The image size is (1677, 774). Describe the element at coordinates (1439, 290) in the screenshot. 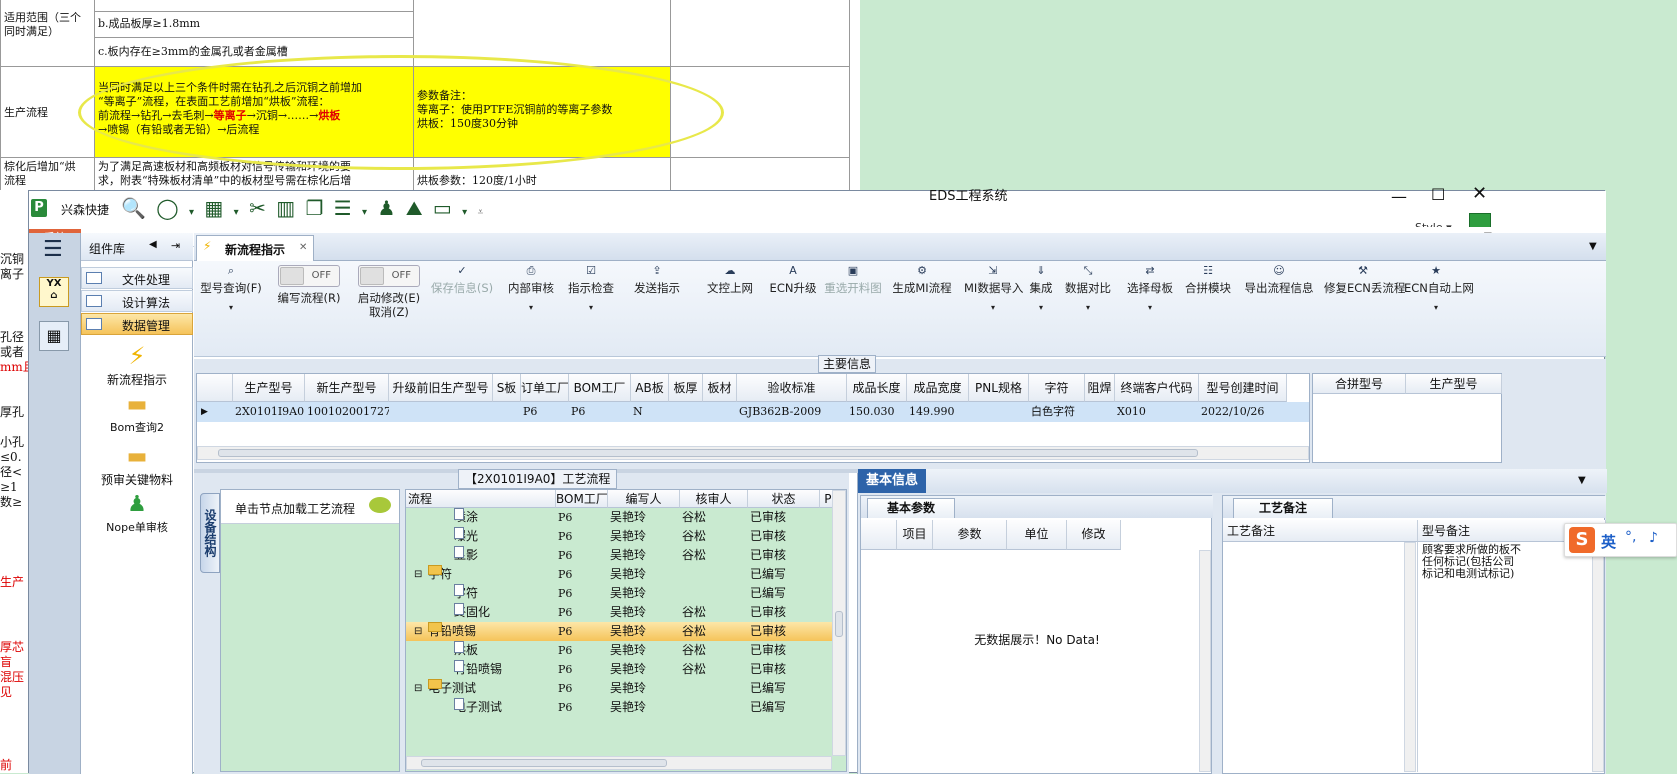

I see `ribbon-button: ★ ECN自动上网 ▾` at that location.